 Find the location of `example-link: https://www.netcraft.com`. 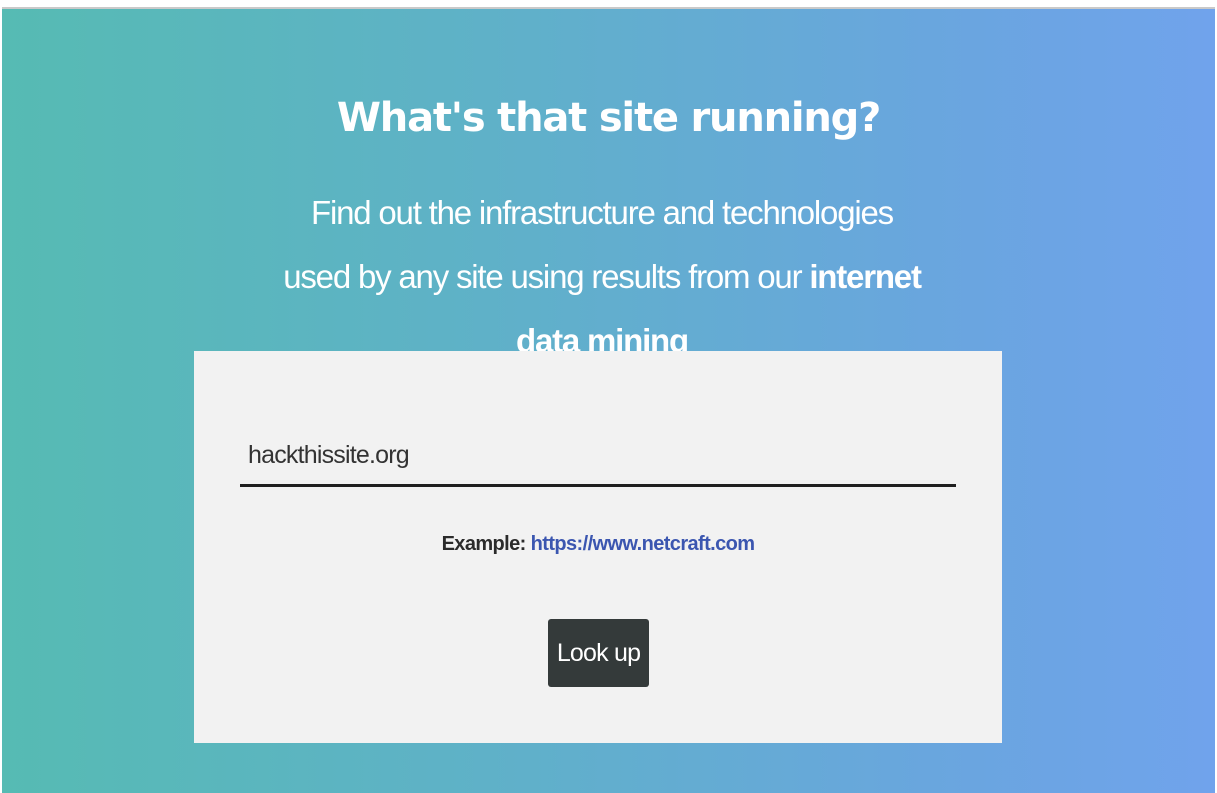

example-link: https://www.netcraft.com is located at coordinates (643, 544).